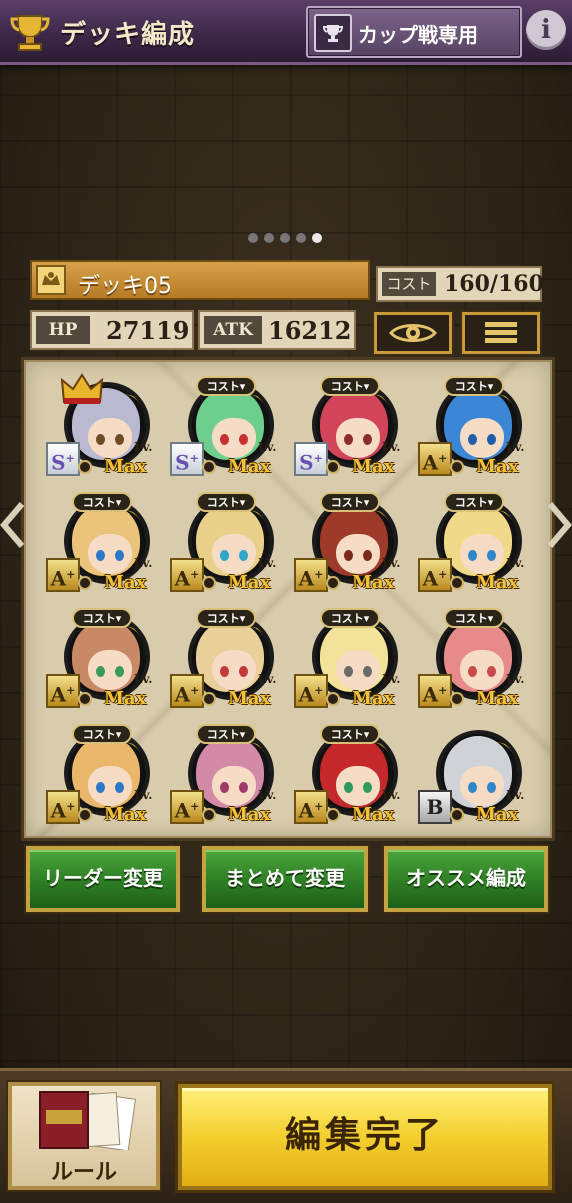 The height and width of the screenshot is (1203, 572). What do you see at coordinates (87, 1120) in the screenshot?
I see `rule-book-icon` at bounding box center [87, 1120].